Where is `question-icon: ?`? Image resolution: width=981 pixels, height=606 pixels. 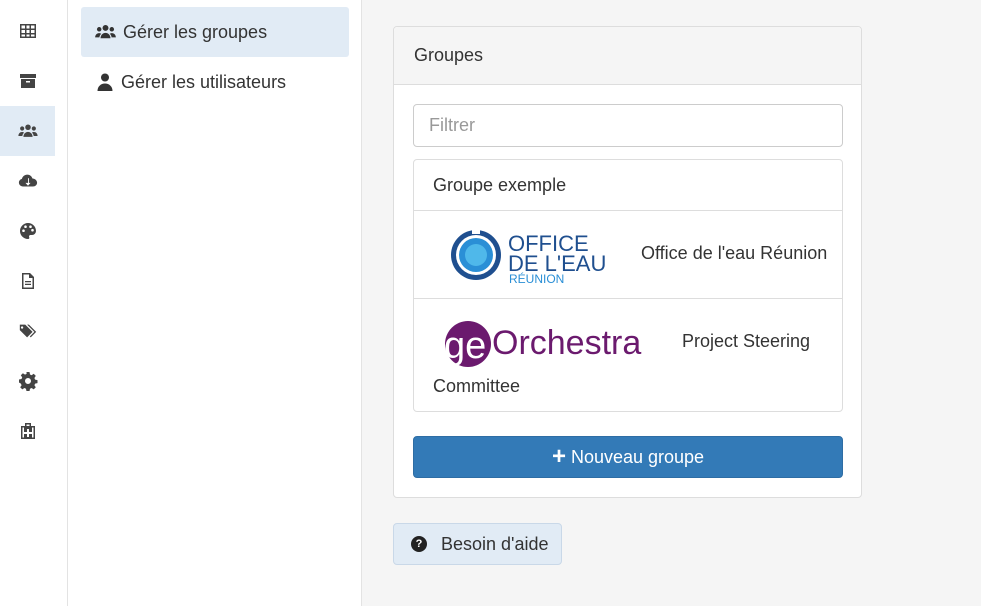 question-icon: ? is located at coordinates (419, 544).